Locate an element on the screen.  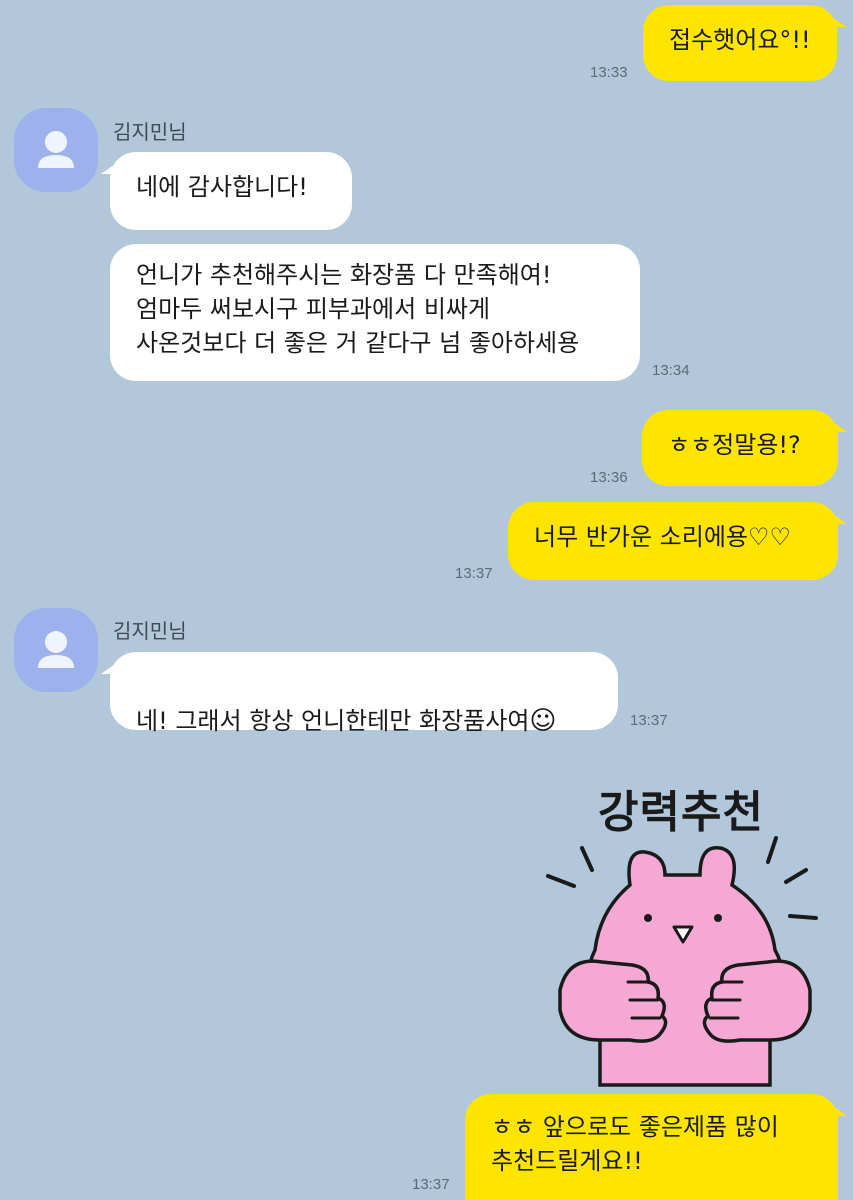
pink-rabbit-thumbs-up-sticker is located at coordinates (685, 961).